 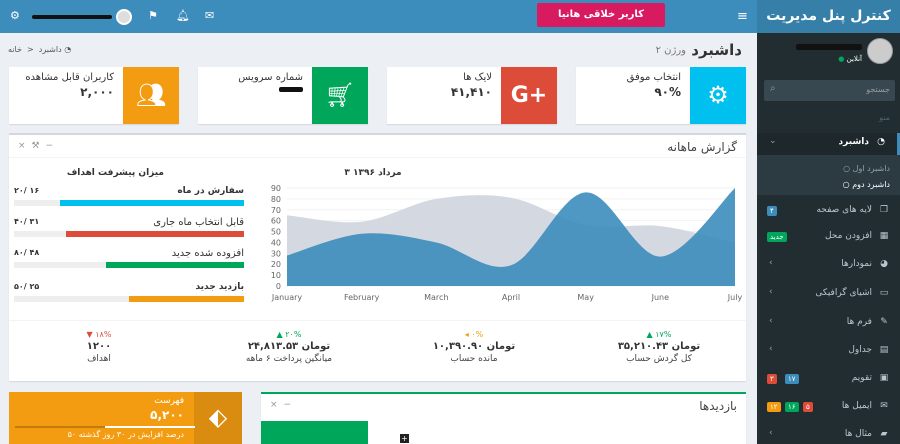 I want to click on progress-track, so click(x=105, y=427).